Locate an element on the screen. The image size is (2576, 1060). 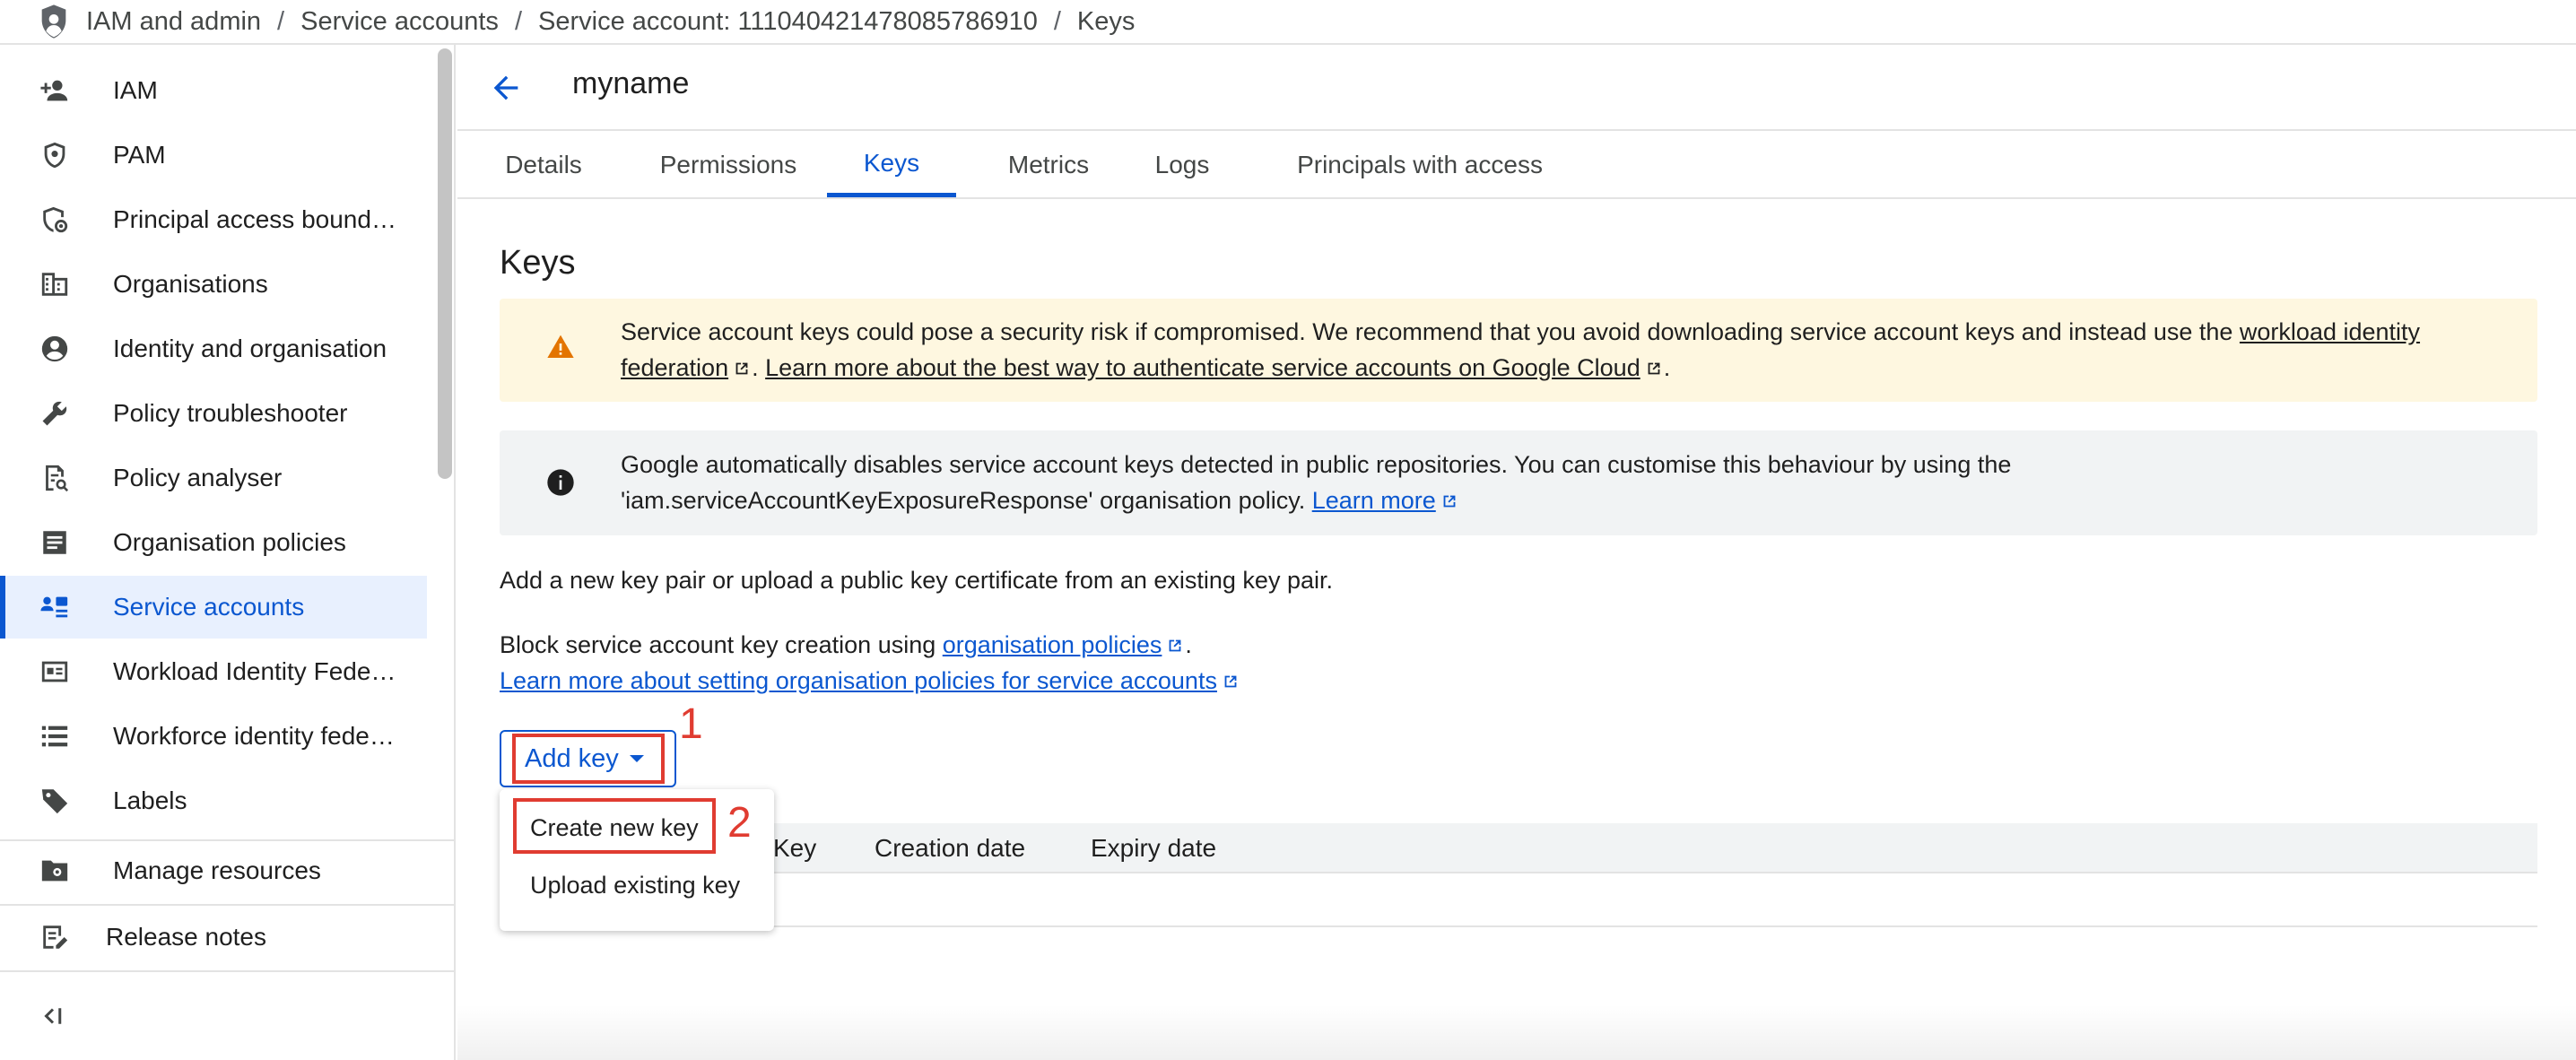
page-title: myname is located at coordinates (631, 83).